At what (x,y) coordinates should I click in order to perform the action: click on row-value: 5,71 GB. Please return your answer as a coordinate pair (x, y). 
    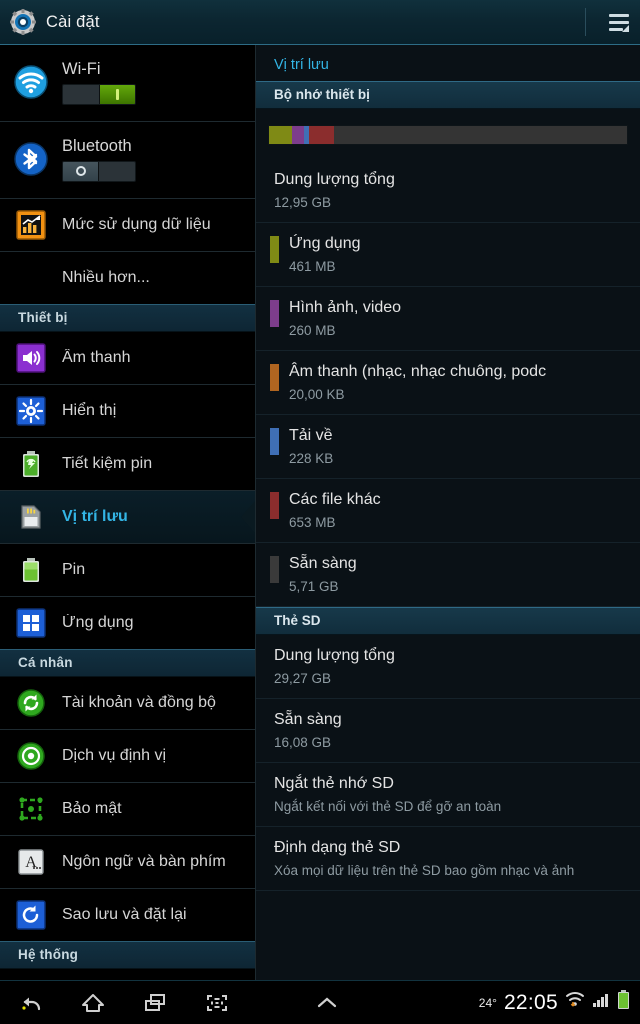
    Looking at the image, I should click on (314, 586).